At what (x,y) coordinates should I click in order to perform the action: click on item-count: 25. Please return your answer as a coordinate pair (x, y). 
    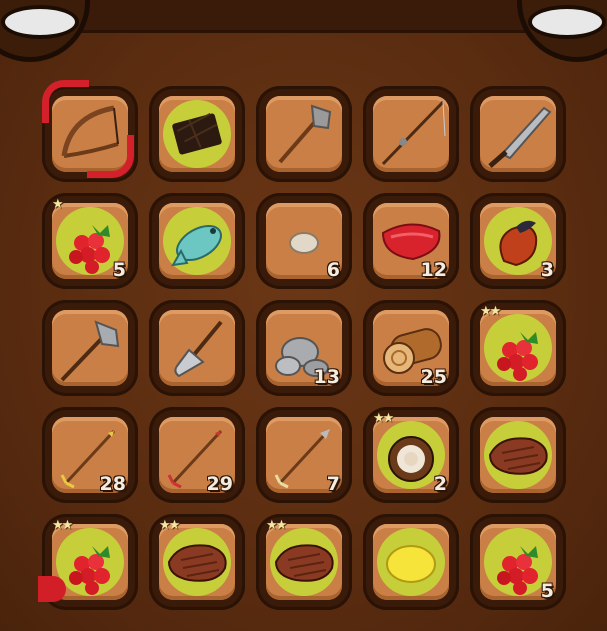
    Looking at the image, I should click on (433, 377).